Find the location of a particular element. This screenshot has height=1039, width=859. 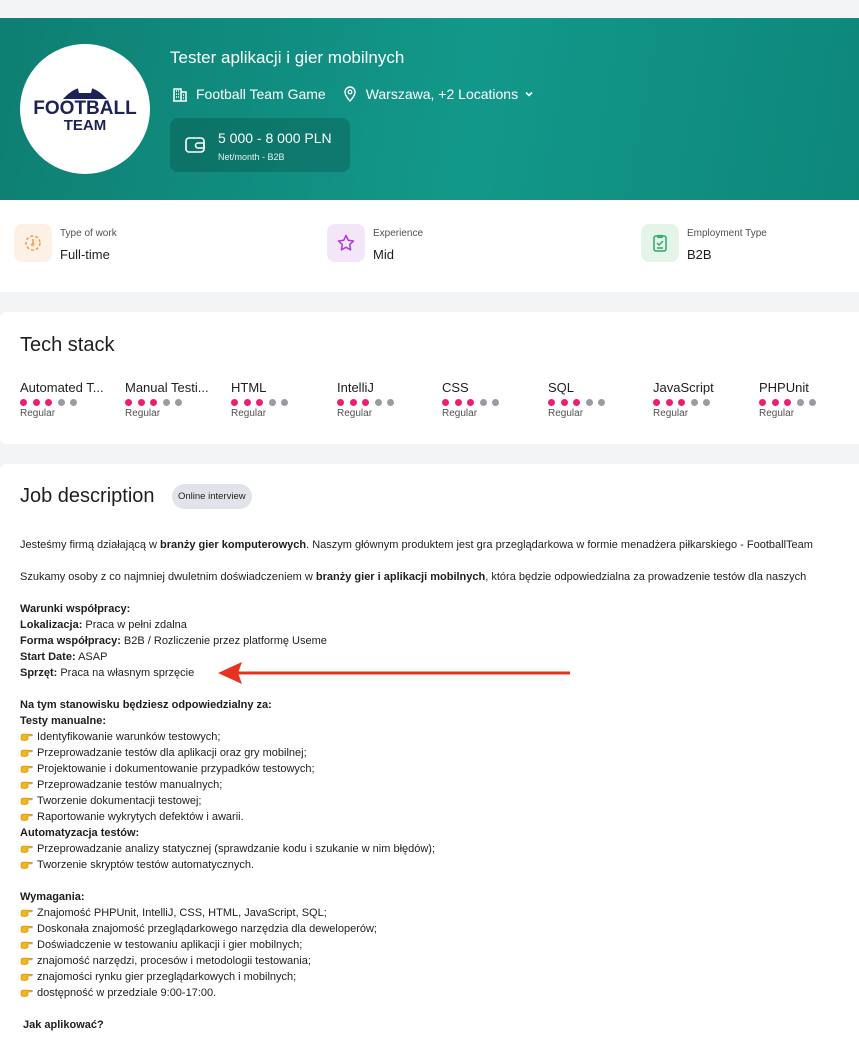

condition-equipment: Sprzęt: Praca na własnym sprzęcie is located at coordinates (107, 673).